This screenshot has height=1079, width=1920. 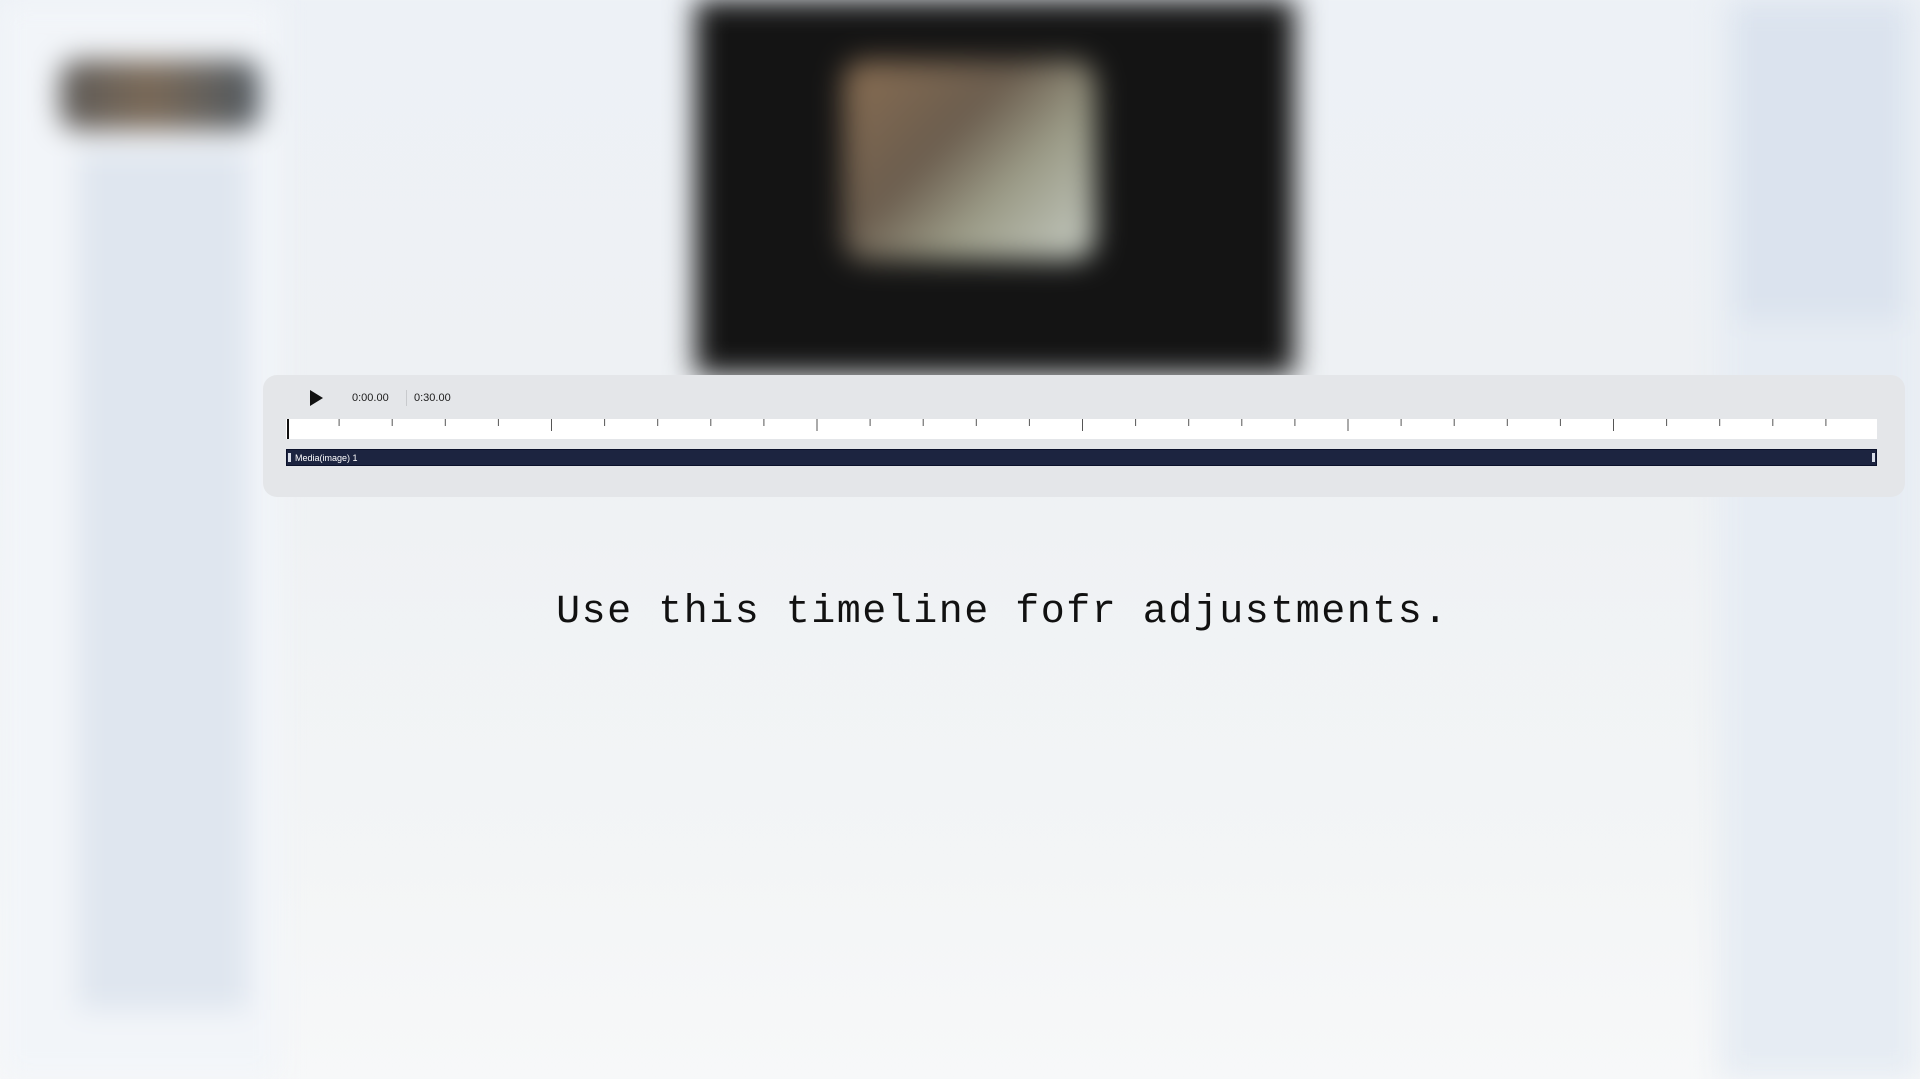 I want to click on left-sidebar-list, so click(x=163, y=580).